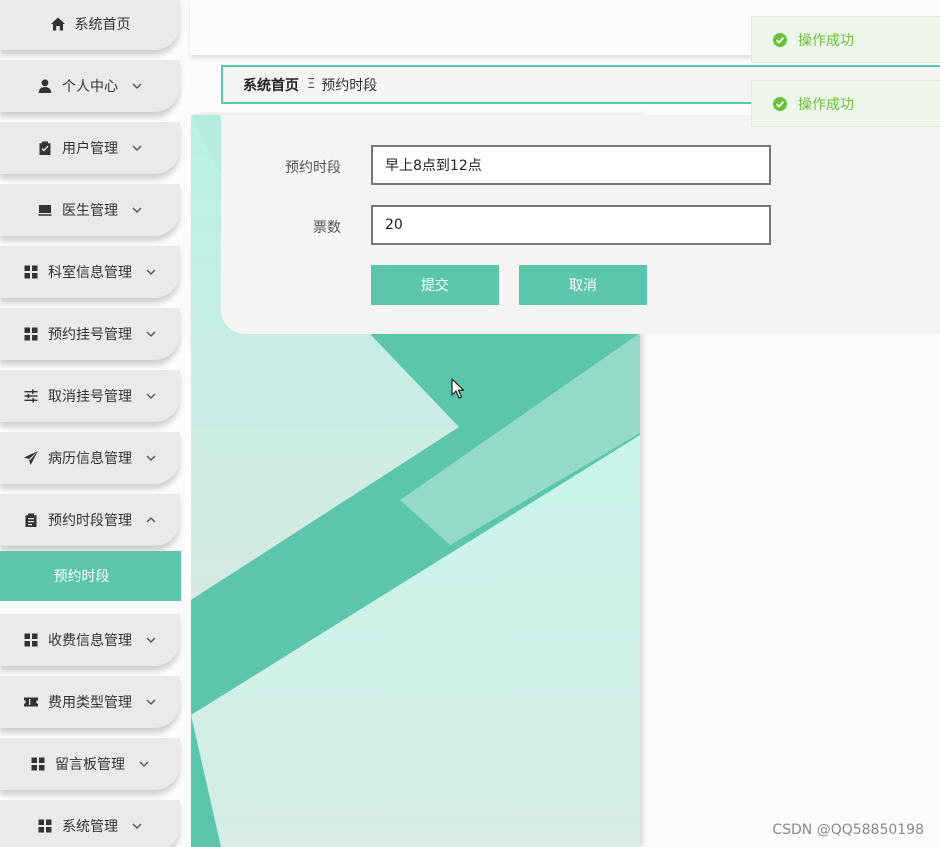  What do you see at coordinates (45, 210) in the screenshot?
I see `monitor-icon` at bounding box center [45, 210].